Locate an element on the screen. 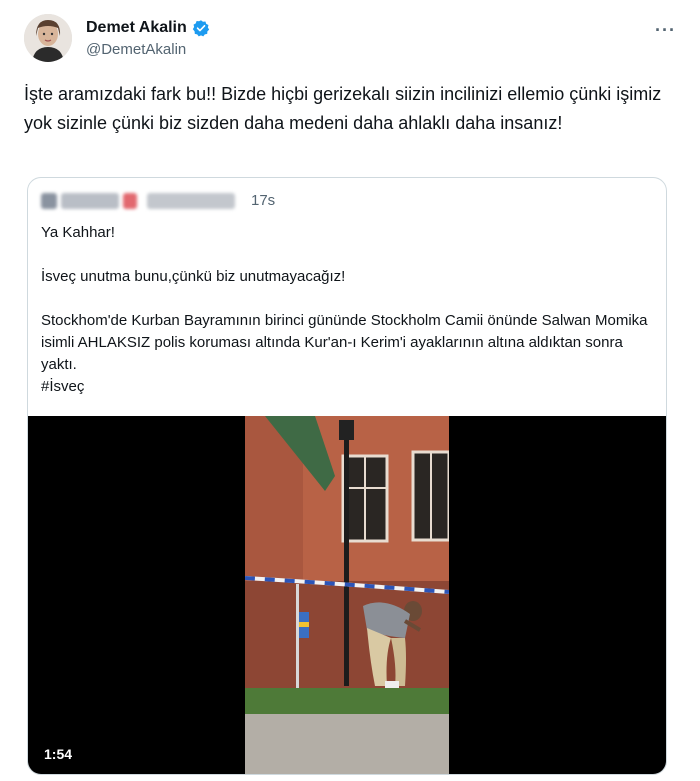 This screenshot has width=700, height=781. video-thumbnail is located at coordinates (347, 595).